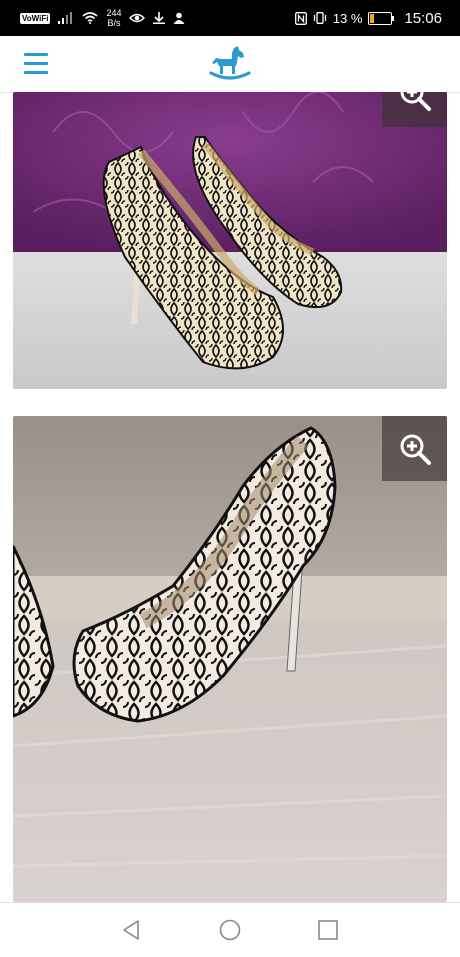 Image resolution: width=460 pixels, height=957 pixels. I want to click on recents-square-icon, so click(328, 930).